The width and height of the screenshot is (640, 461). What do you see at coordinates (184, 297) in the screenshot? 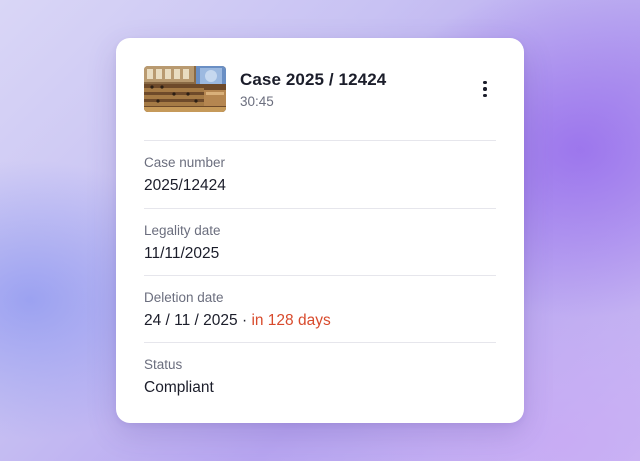
I see `field-label: Deletion date` at bounding box center [184, 297].